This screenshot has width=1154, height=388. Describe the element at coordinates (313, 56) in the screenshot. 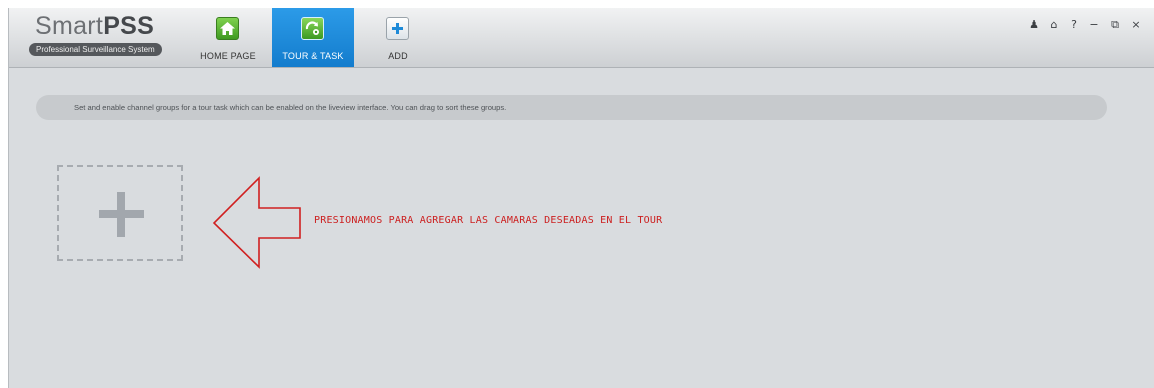

I see `tab-label: TOUR & TASK` at that location.